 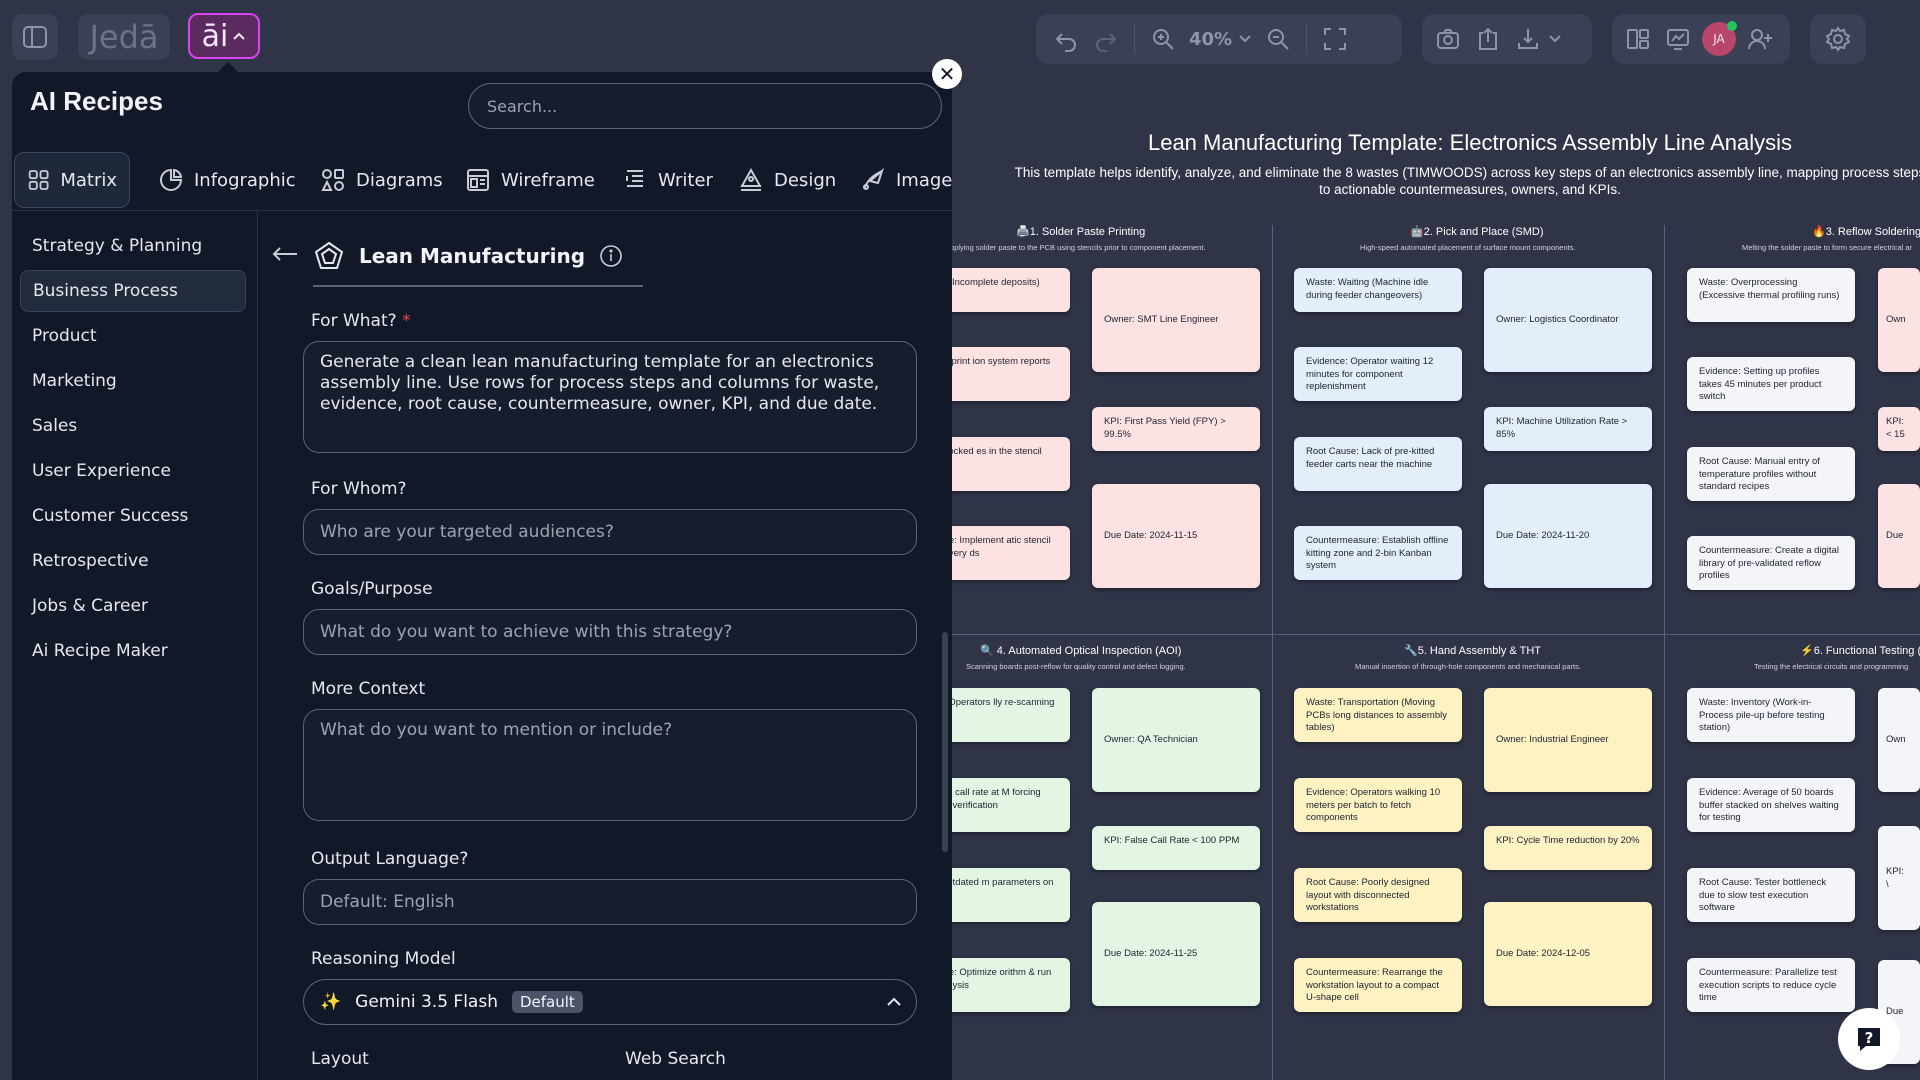 I want to click on note-due-date: Due Date: 2024-11-25, so click(x=1176, y=954).